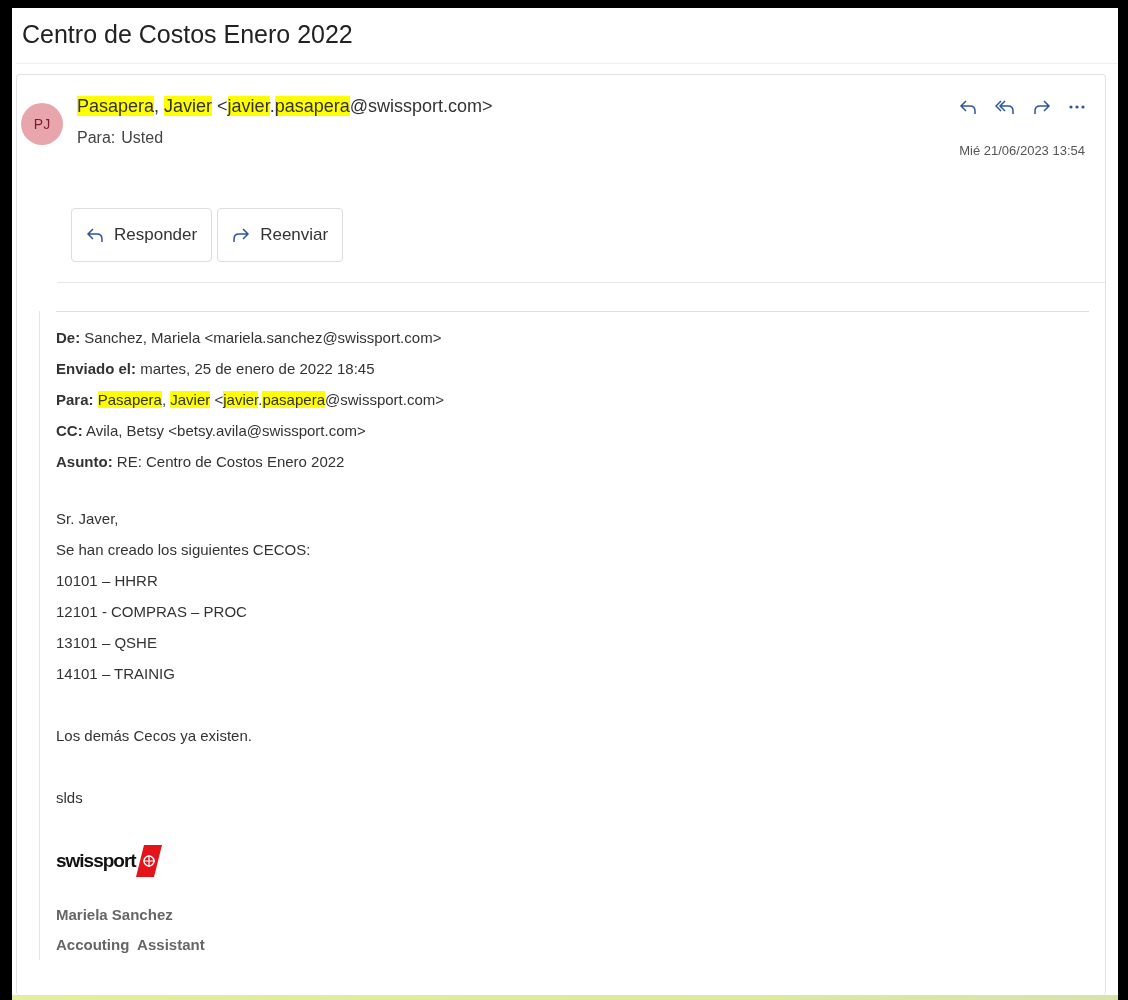  Describe the element at coordinates (116, 674) in the screenshot. I see `body-line: 14101 – TRAINIG` at that location.